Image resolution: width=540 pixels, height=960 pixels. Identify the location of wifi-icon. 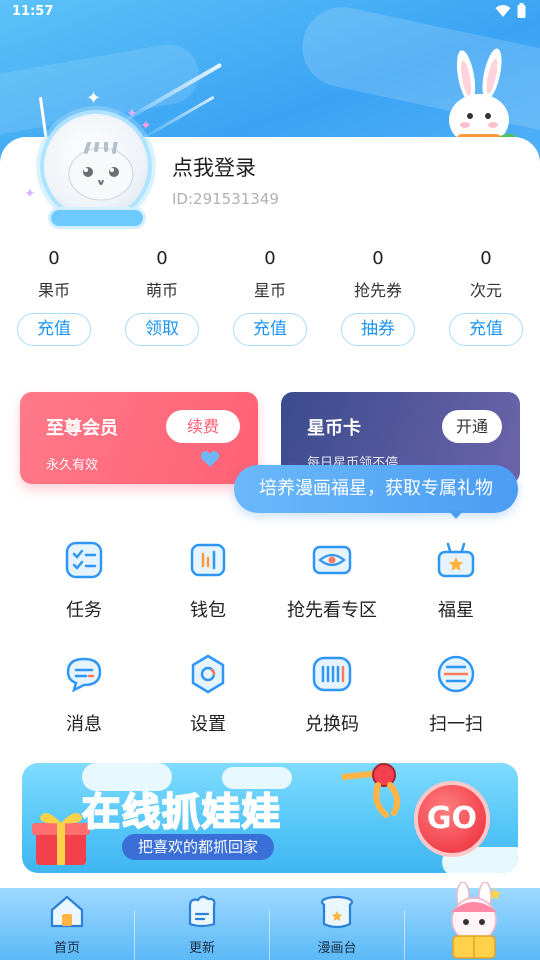
(503, 10).